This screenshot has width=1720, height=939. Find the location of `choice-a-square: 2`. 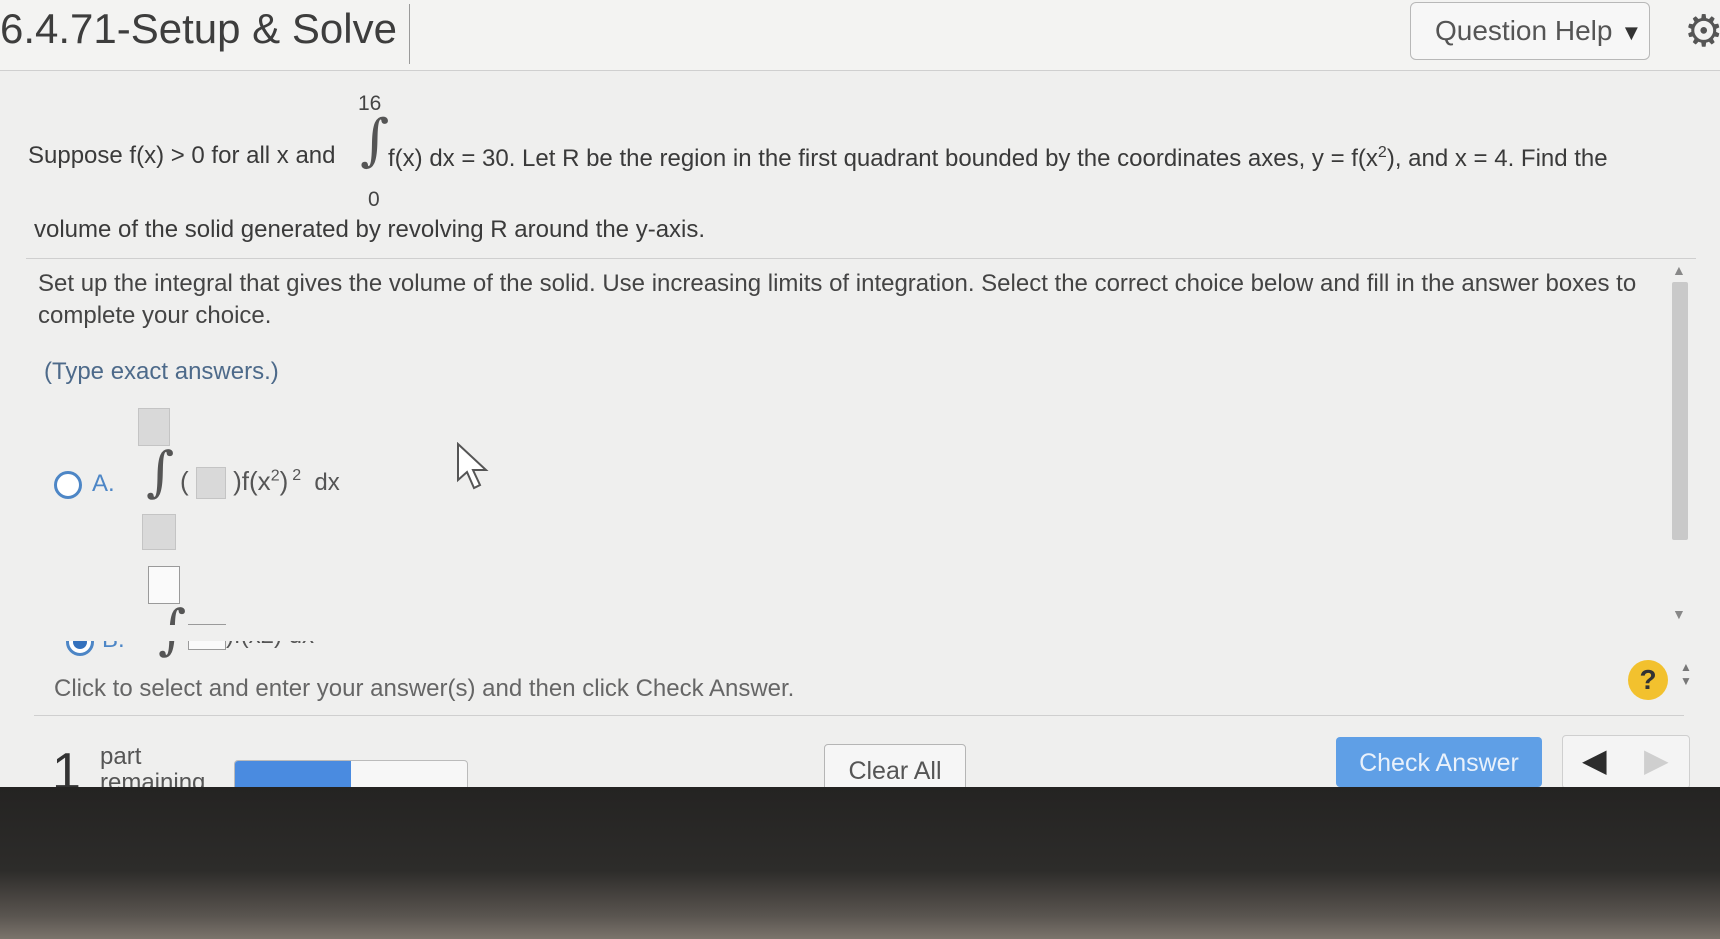

choice-a-square: 2 is located at coordinates (297, 476).